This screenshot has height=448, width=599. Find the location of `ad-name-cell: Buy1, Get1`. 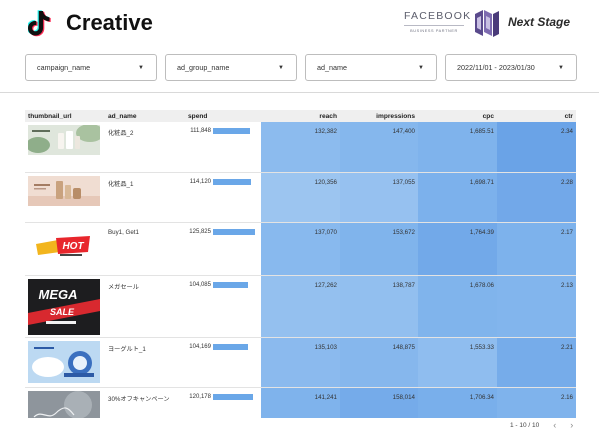

ad-name-cell: Buy1, Get1 is located at coordinates (145, 249).